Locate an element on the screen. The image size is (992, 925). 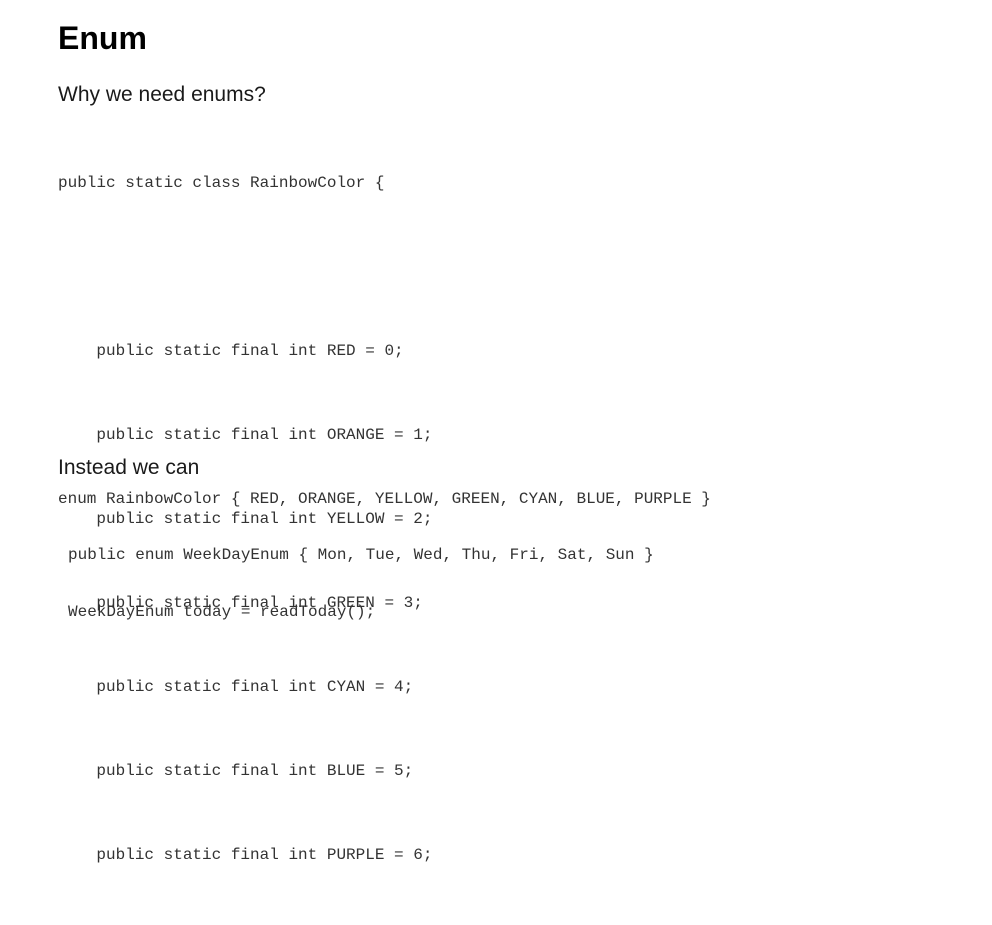
section-heading-instead: Instead we can is located at coordinates (129, 467).